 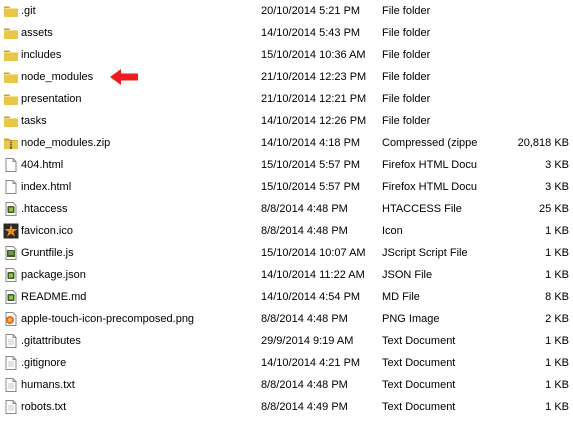 What do you see at coordinates (392, 231) in the screenshot?
I see `file-type: Icon` at bounding box center [392, 231].